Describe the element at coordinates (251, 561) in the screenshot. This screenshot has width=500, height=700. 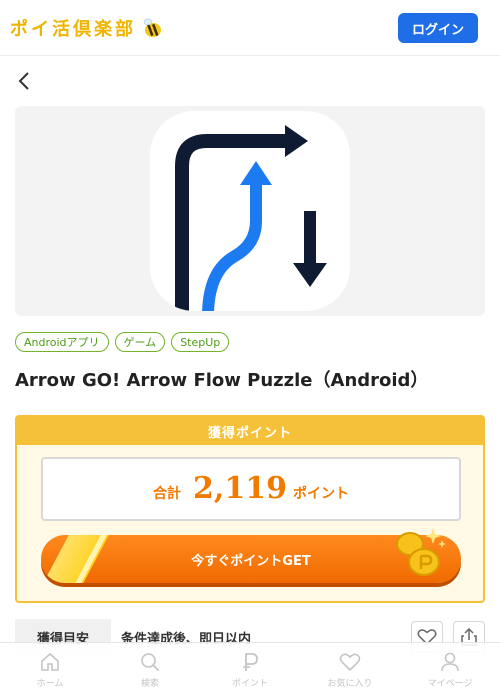
I see `get-points-label: 今すぐポイントGET` at that location.